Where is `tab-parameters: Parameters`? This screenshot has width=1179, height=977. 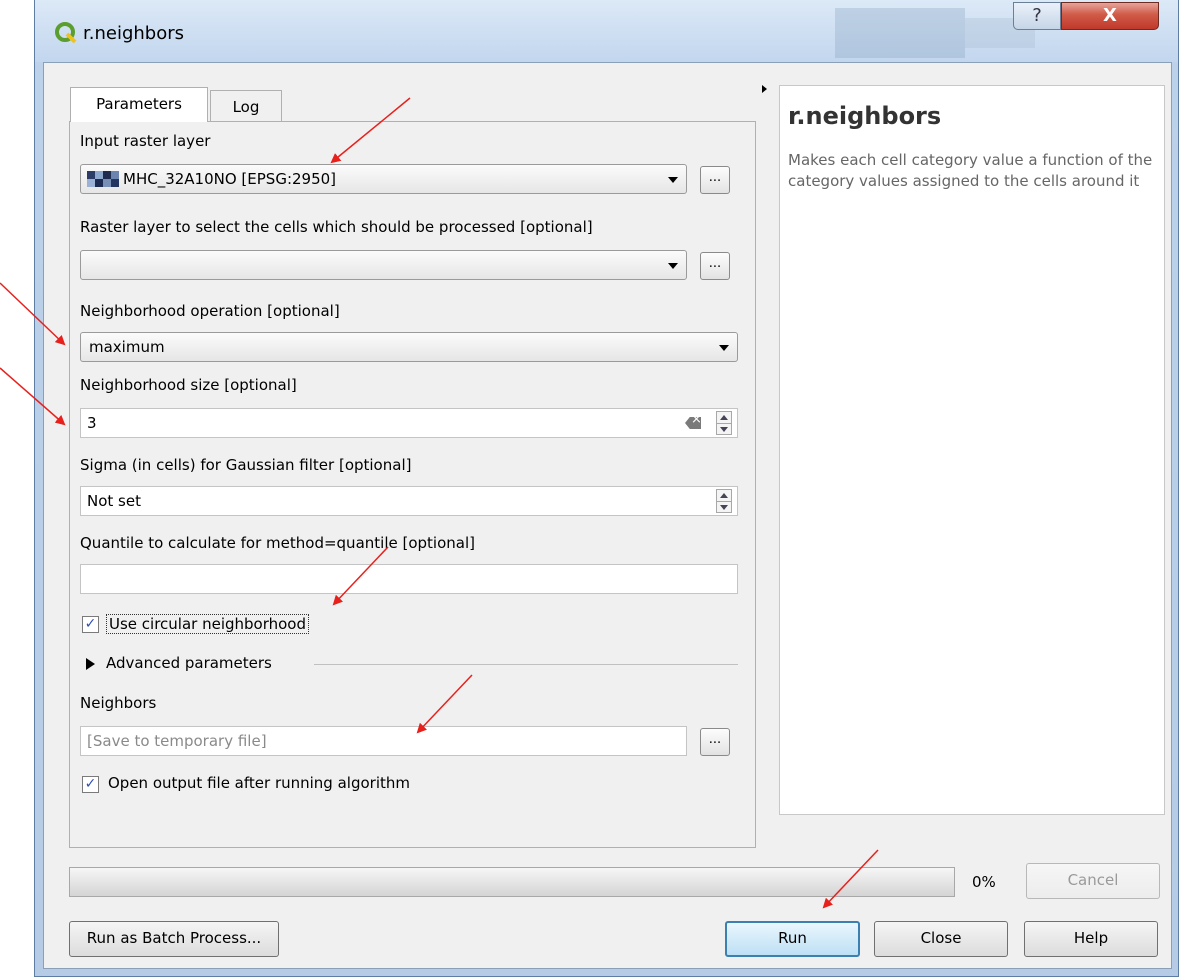 tab-parameters: Parameters is located at coordinates (139, 104).